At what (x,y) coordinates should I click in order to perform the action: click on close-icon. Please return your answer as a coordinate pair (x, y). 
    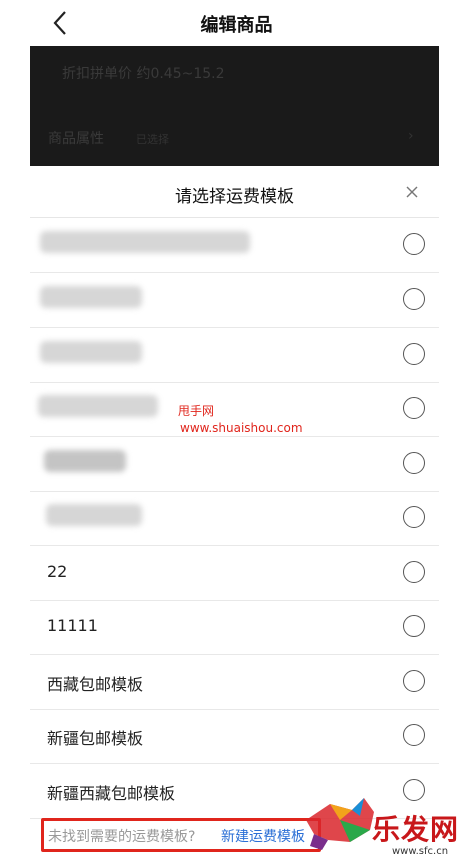
    Looking at the image, I should click on (412, 192).